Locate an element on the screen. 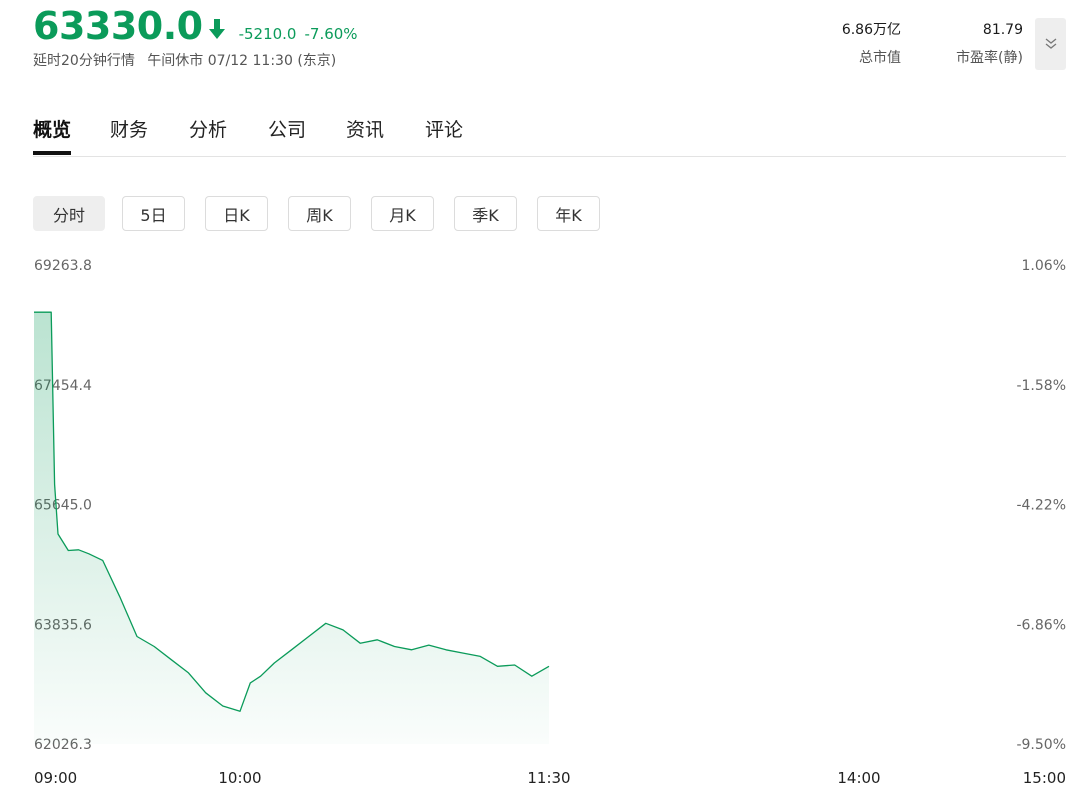 This screenshot has height=805, width=1080. period-daily-k-button: 日K is located at coordinates (236, 213).